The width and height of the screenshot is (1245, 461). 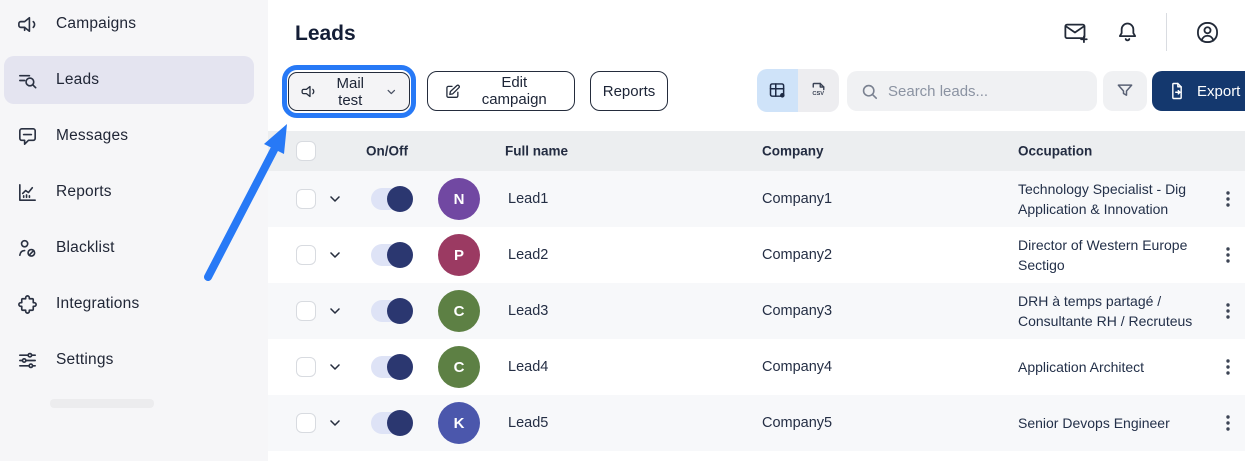 I want to click on message-icon, so click(x=27, y=136).